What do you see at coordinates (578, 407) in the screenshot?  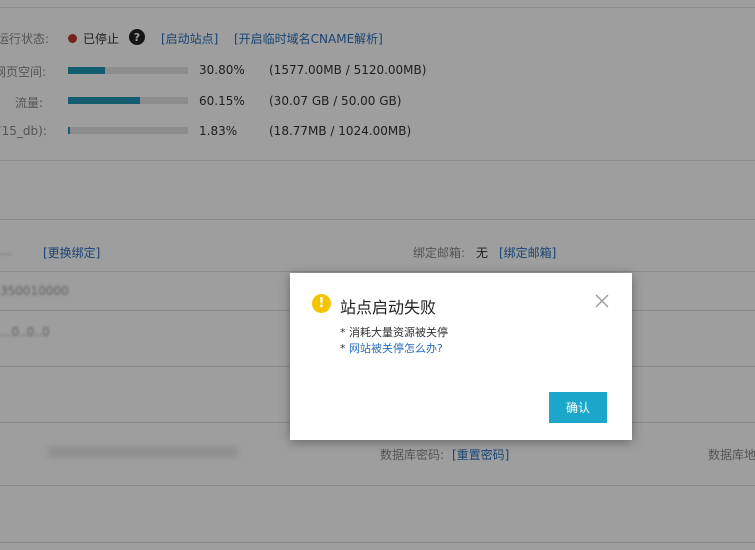 I see `confirm-button: 确认` at bounding box center [578, 407].